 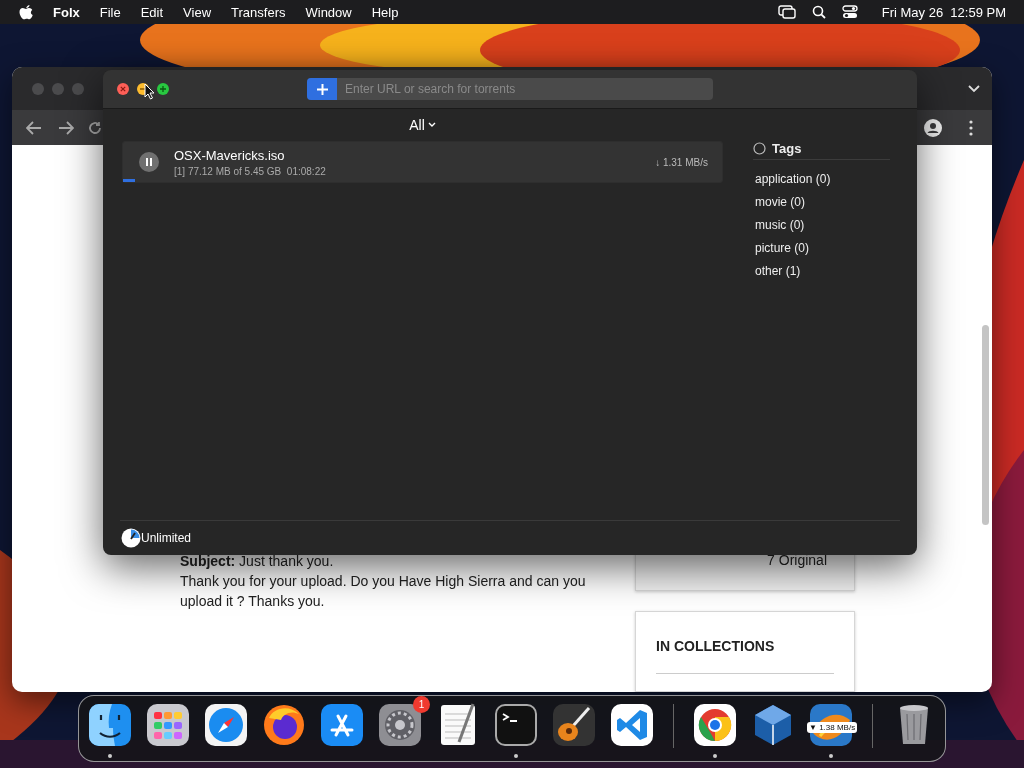 What do you see at coordinates (818, 12) in the screenshot?
I see `search-icon` at bounding box center [818, 12].